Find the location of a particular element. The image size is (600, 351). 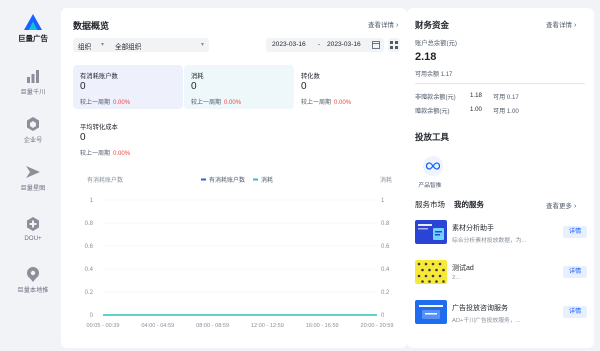

tab-my-services: 我的服务 is located at coordinates (469, 204).